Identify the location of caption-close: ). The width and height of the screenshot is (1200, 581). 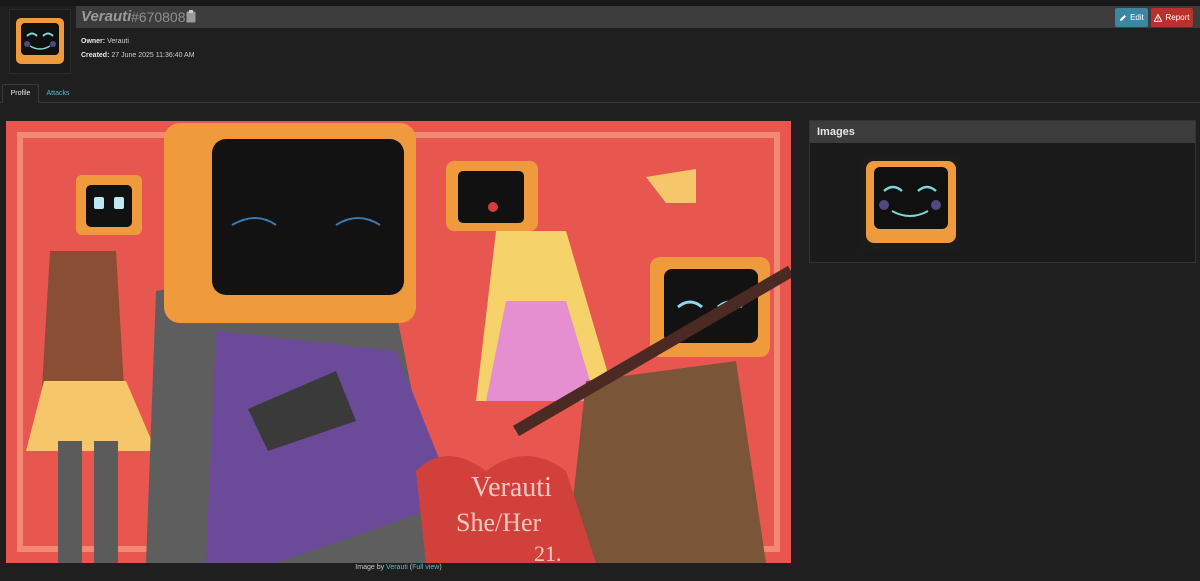
(440, 567).